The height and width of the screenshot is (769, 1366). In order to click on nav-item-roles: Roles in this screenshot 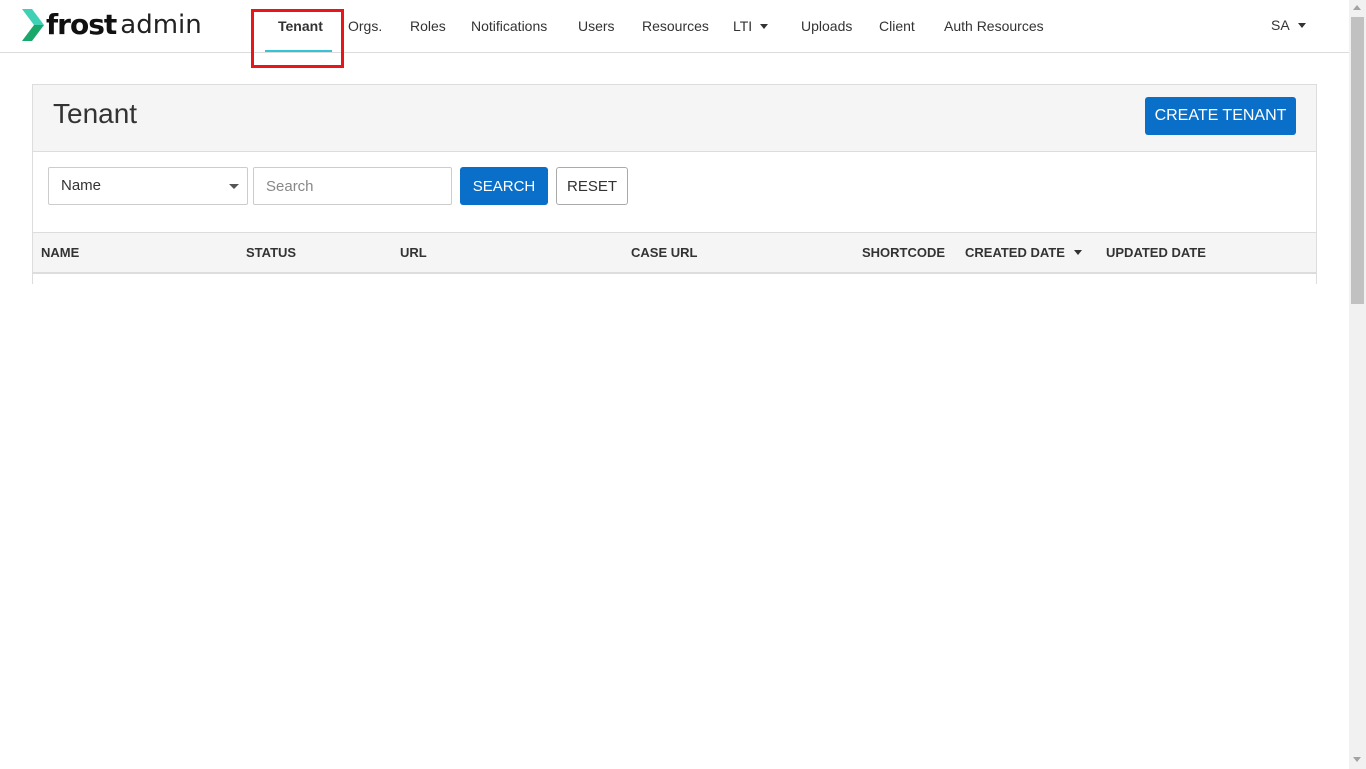, I will do `click(428, 26)`.